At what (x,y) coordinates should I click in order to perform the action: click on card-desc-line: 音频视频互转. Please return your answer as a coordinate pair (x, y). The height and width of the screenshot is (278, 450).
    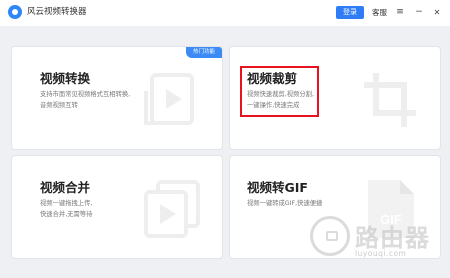
    Looking at the image, I should click on (59, 105).